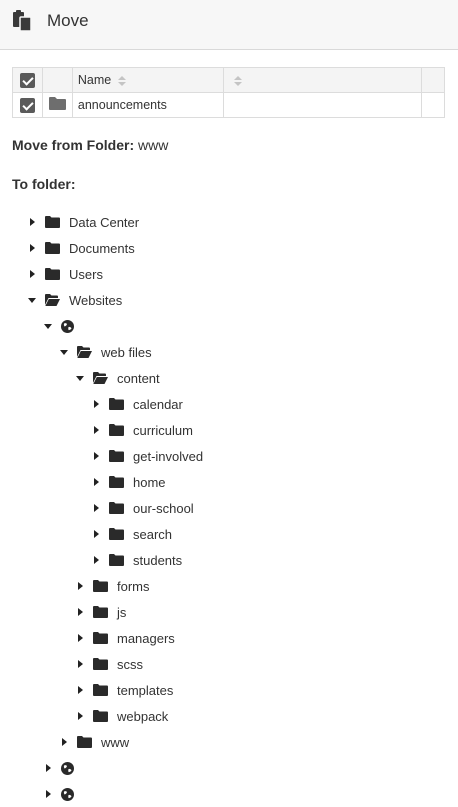 Image resolution: width=458 pixels, height=807 pixels. I want to click on select-all-cell, so click(27, 80).